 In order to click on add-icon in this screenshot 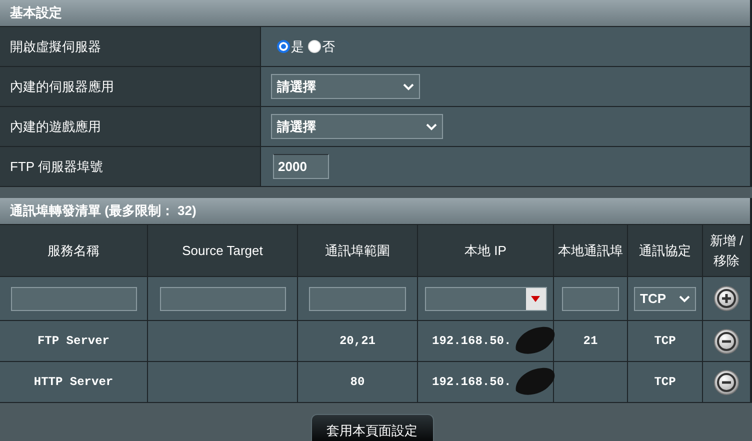, I will do `click(726, 298)`.